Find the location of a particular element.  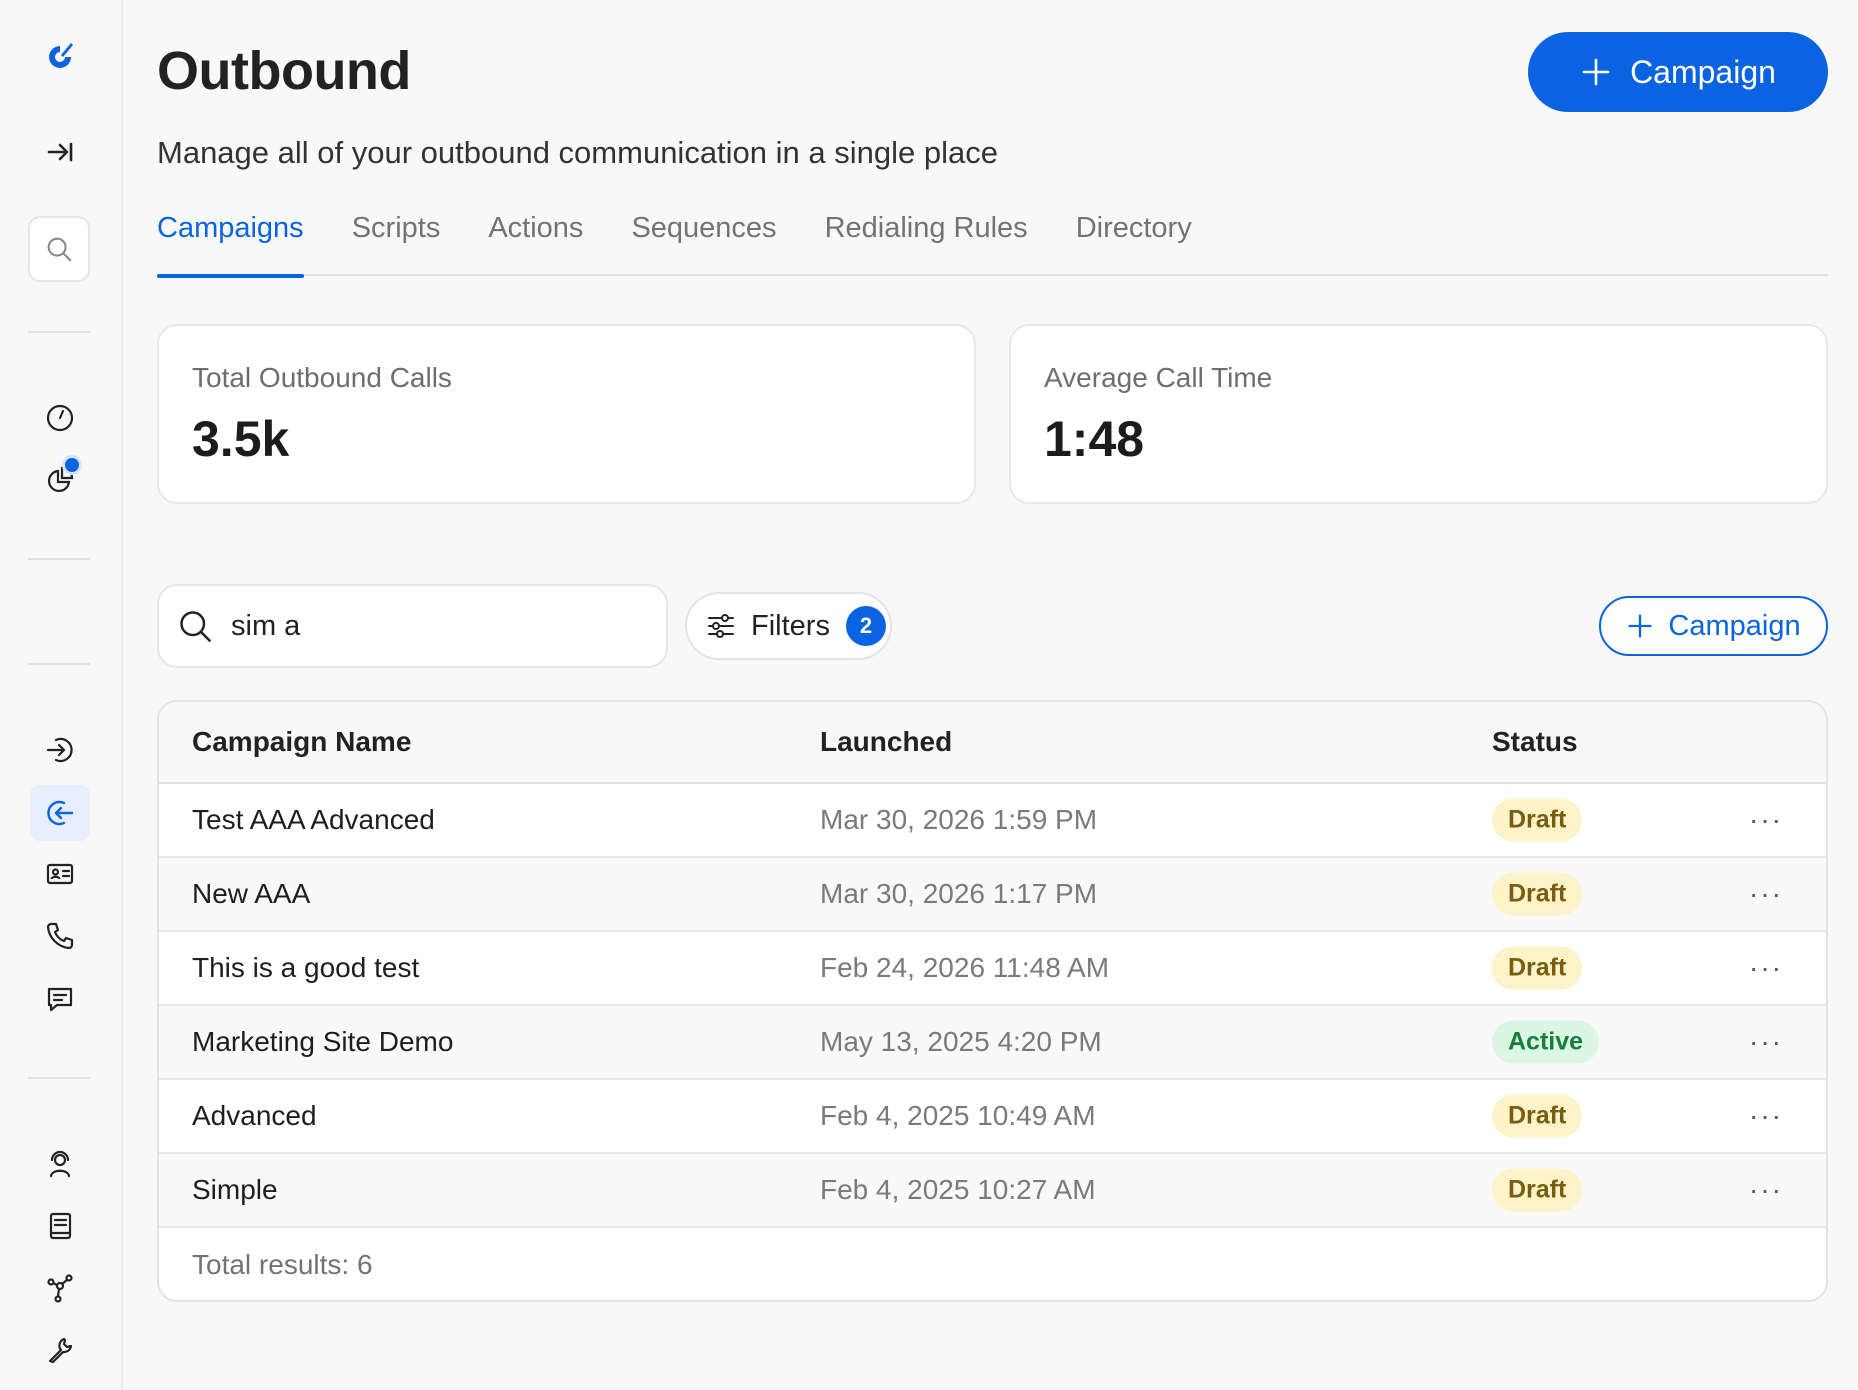

campaign-name: This is a good test is located at coordinates (306, 967).